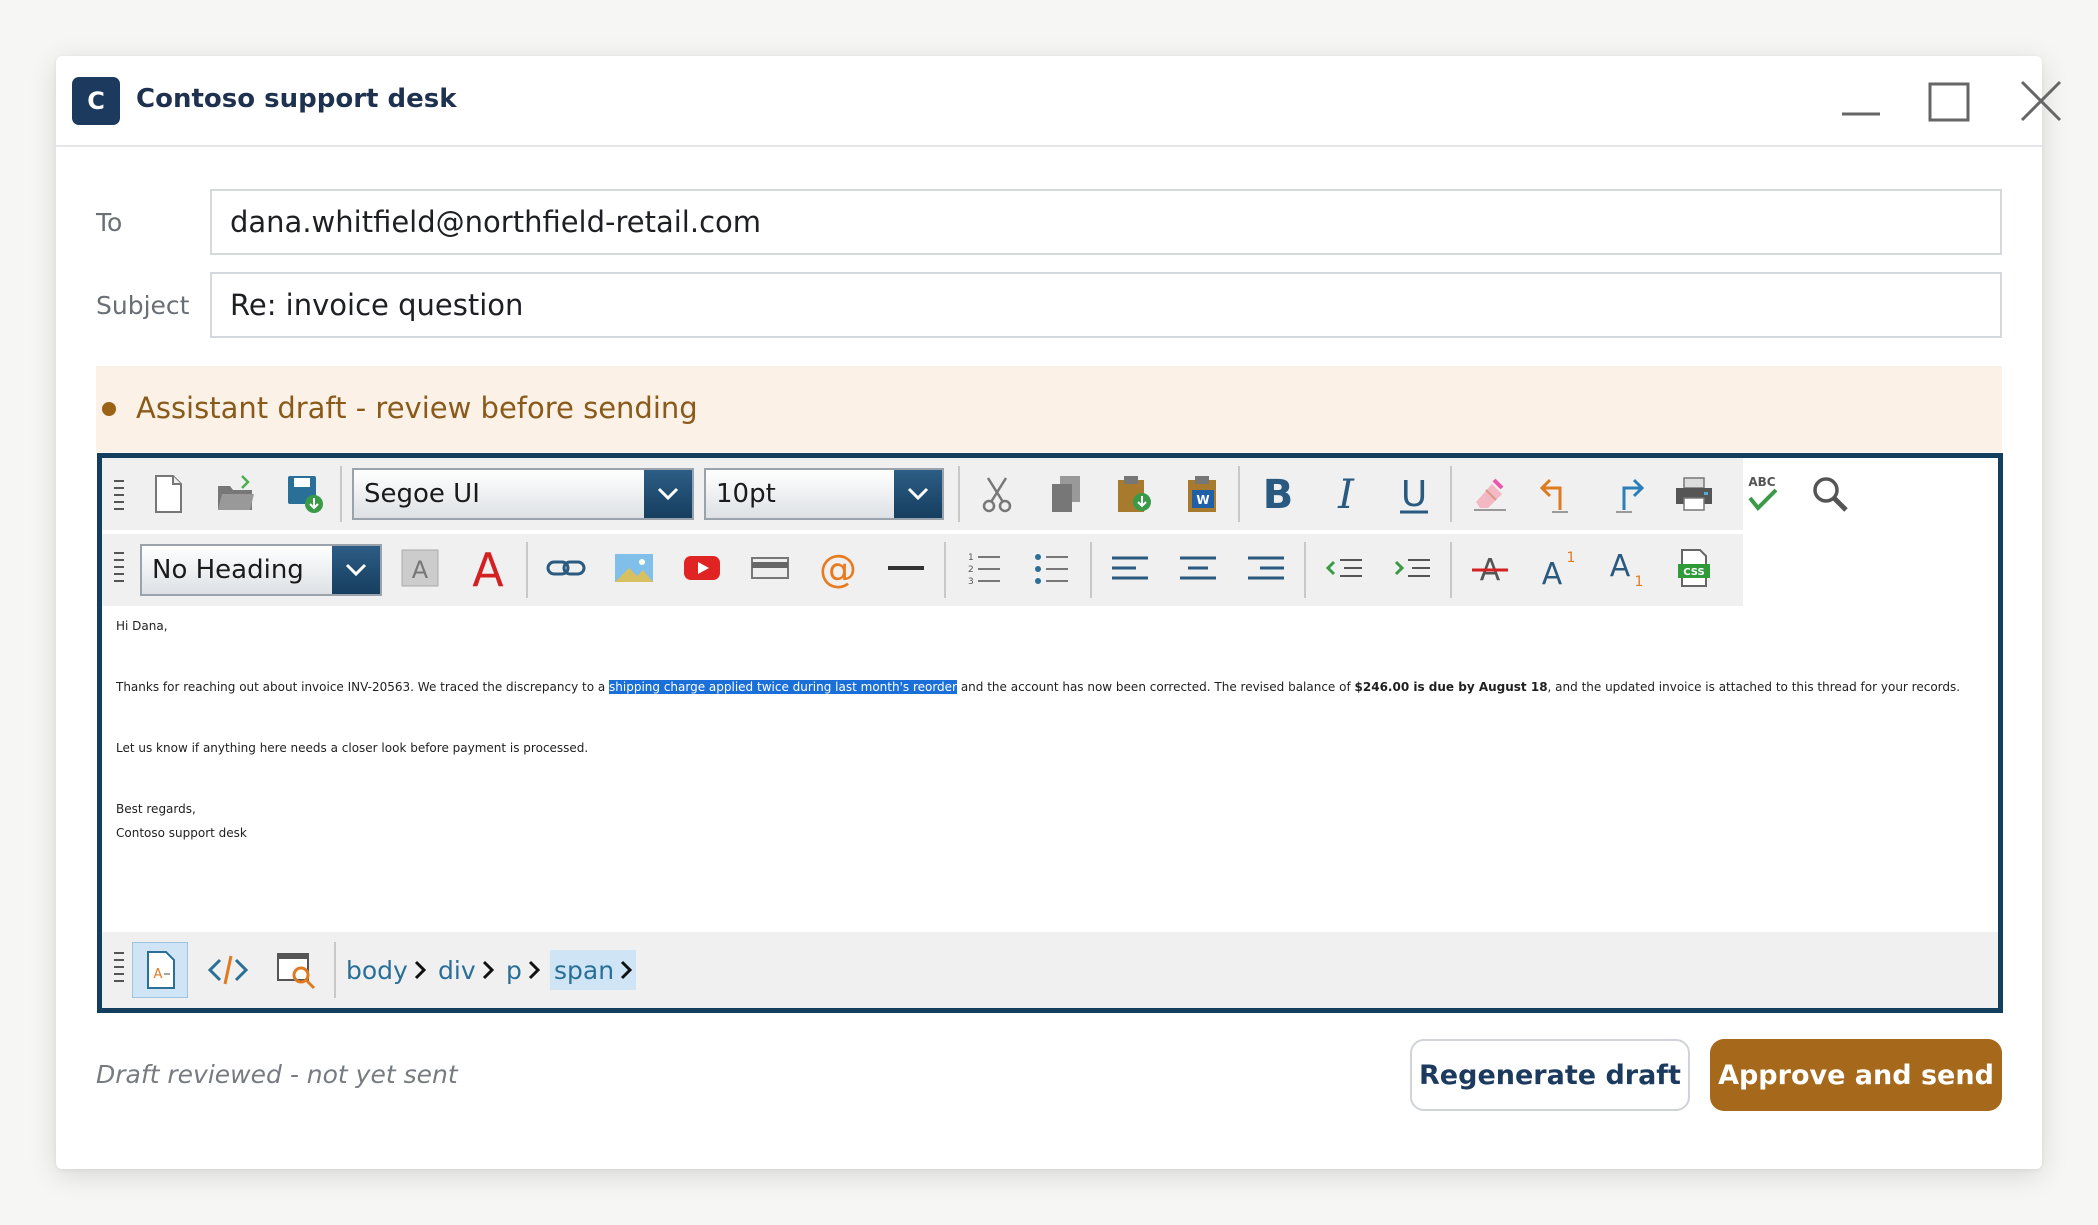  What do you see at coordinates (1550, 1075) in the screenshot?
I see `regenerate-draft-button: Regenerate draft` at bounding box center [1550, 1075].